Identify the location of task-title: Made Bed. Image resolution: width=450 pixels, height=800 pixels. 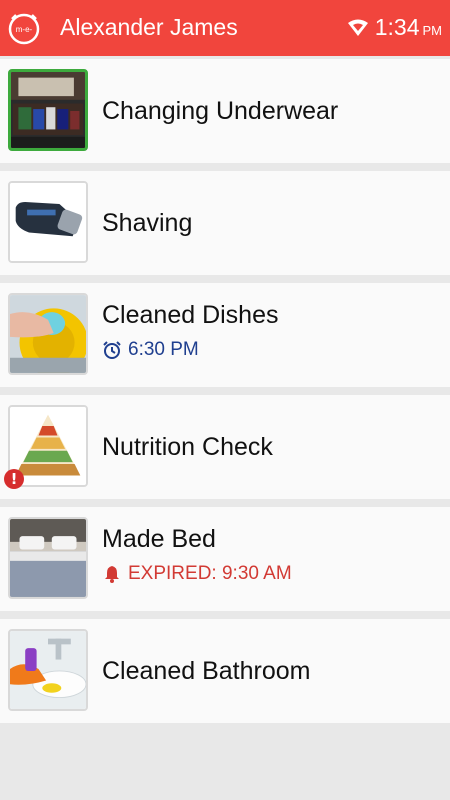
(159, 539).